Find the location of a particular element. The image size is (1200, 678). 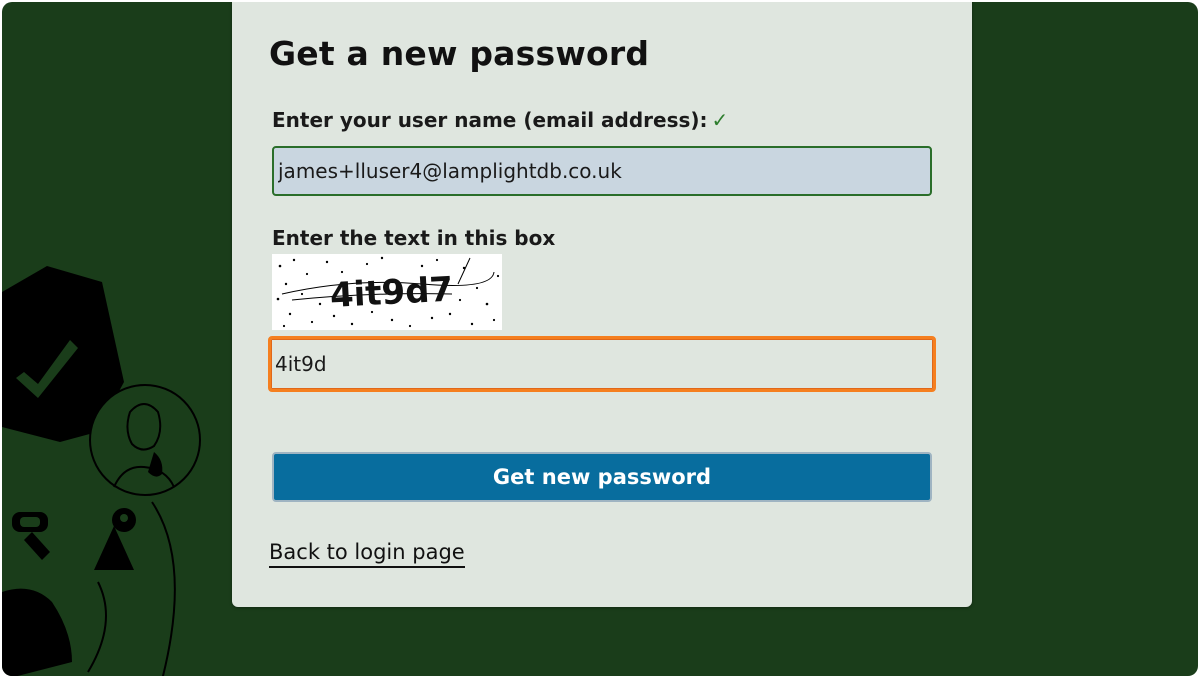

captcha-text: 4it9d7 is located at coordinates (391, 293).